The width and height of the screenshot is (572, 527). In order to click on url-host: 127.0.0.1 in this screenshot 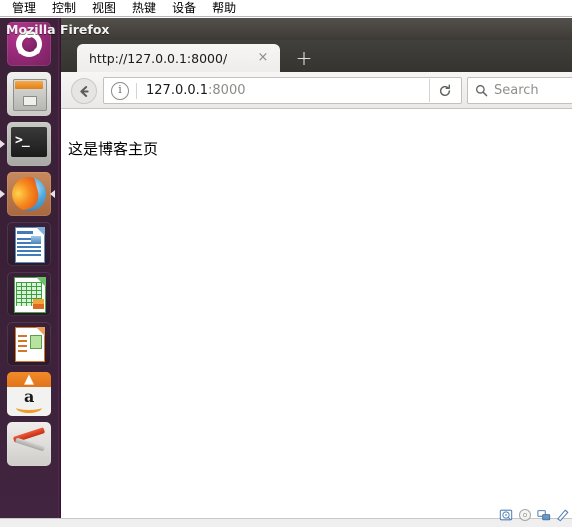, I will do `click(177, 90)`.